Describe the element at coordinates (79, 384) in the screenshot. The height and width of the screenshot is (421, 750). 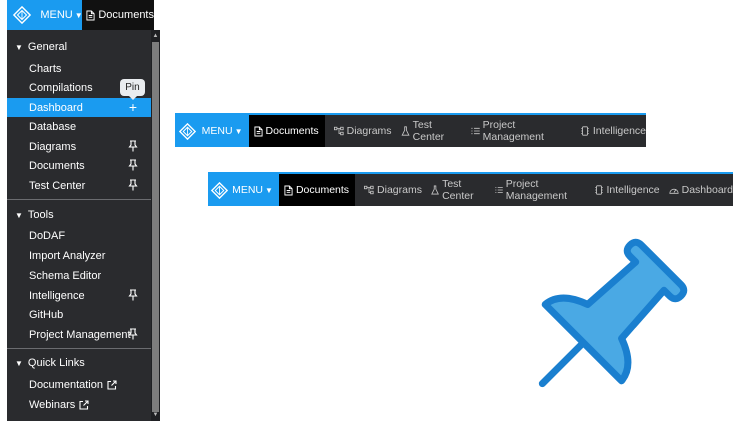
I see `menu-item-documentation: Documentation` at that location.